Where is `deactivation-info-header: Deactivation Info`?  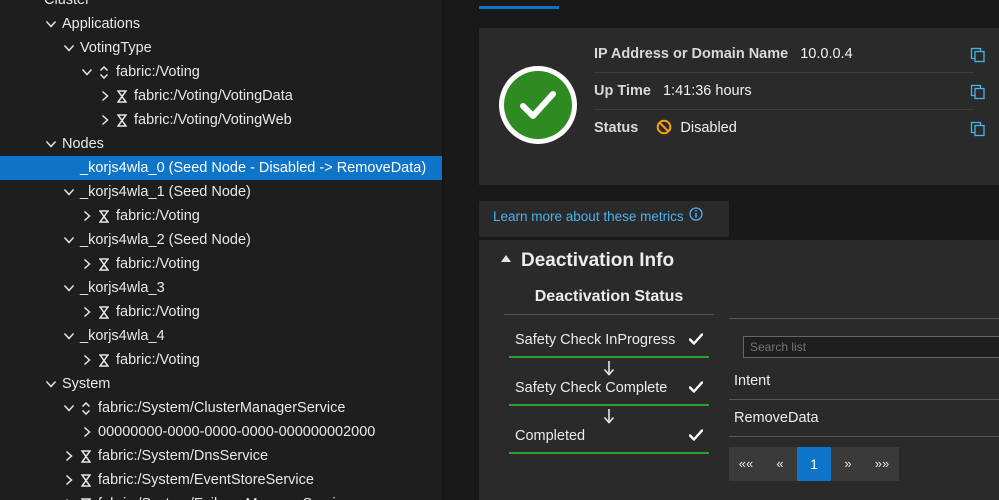
deactivation-info-header: Deactivation Info is located at coordinates (587, 261).